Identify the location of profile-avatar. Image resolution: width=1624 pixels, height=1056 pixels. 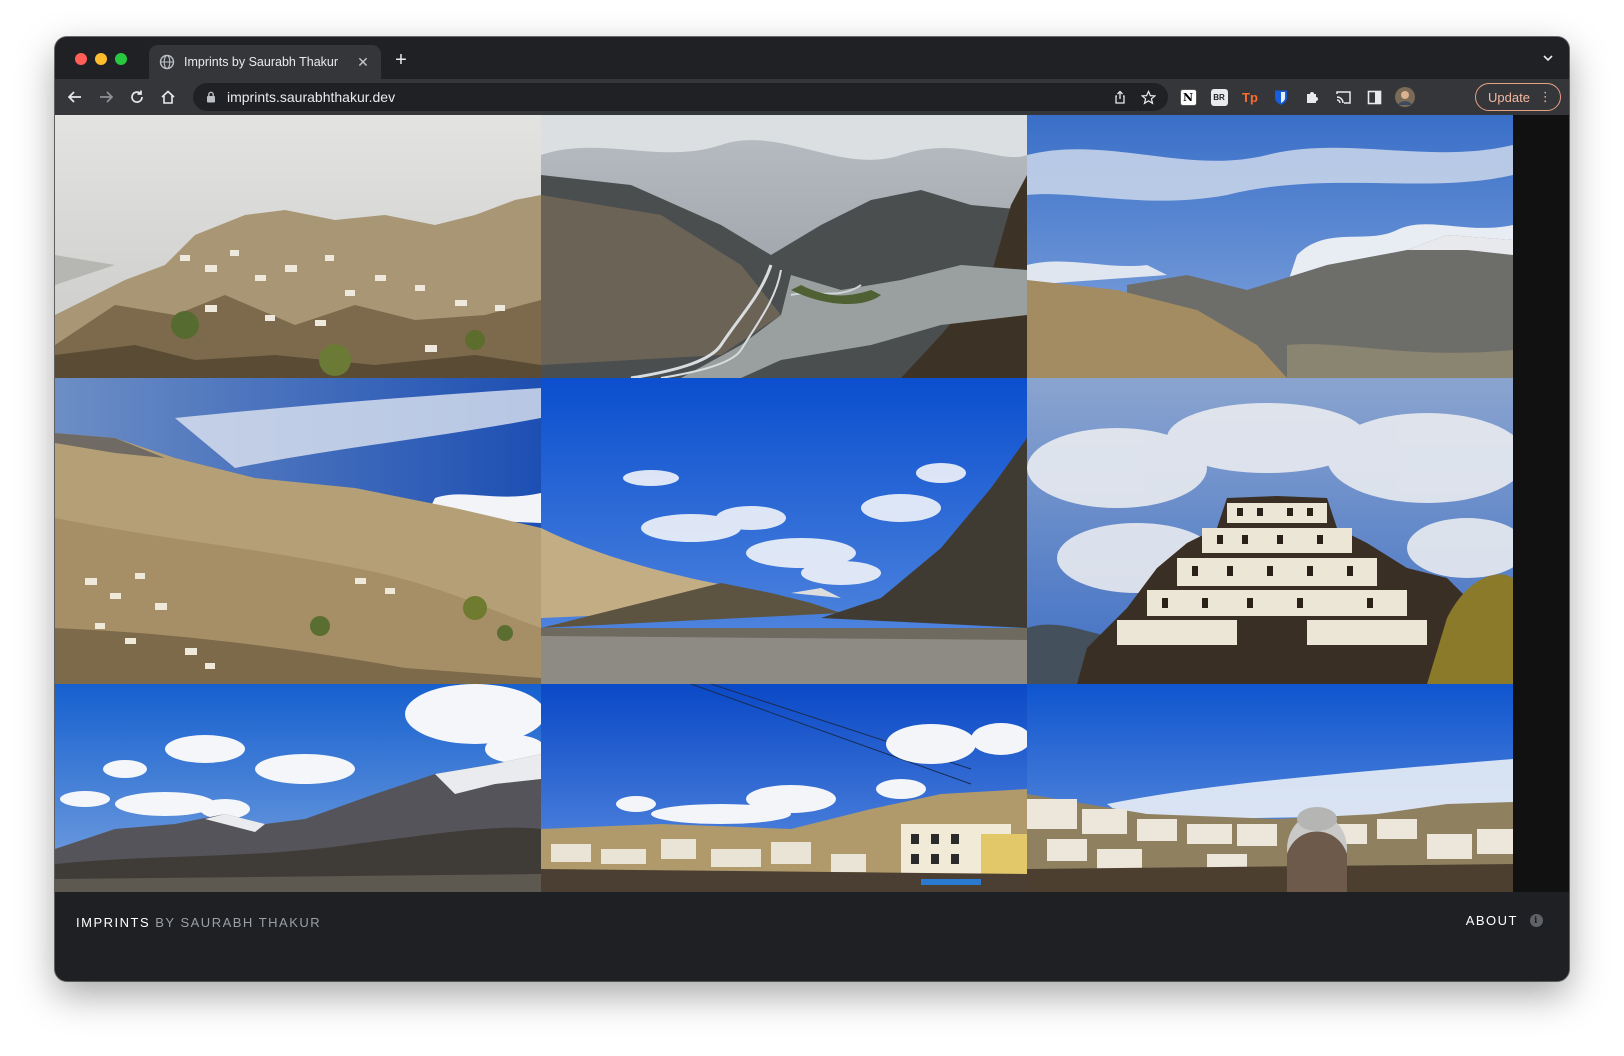
(1405, 97).